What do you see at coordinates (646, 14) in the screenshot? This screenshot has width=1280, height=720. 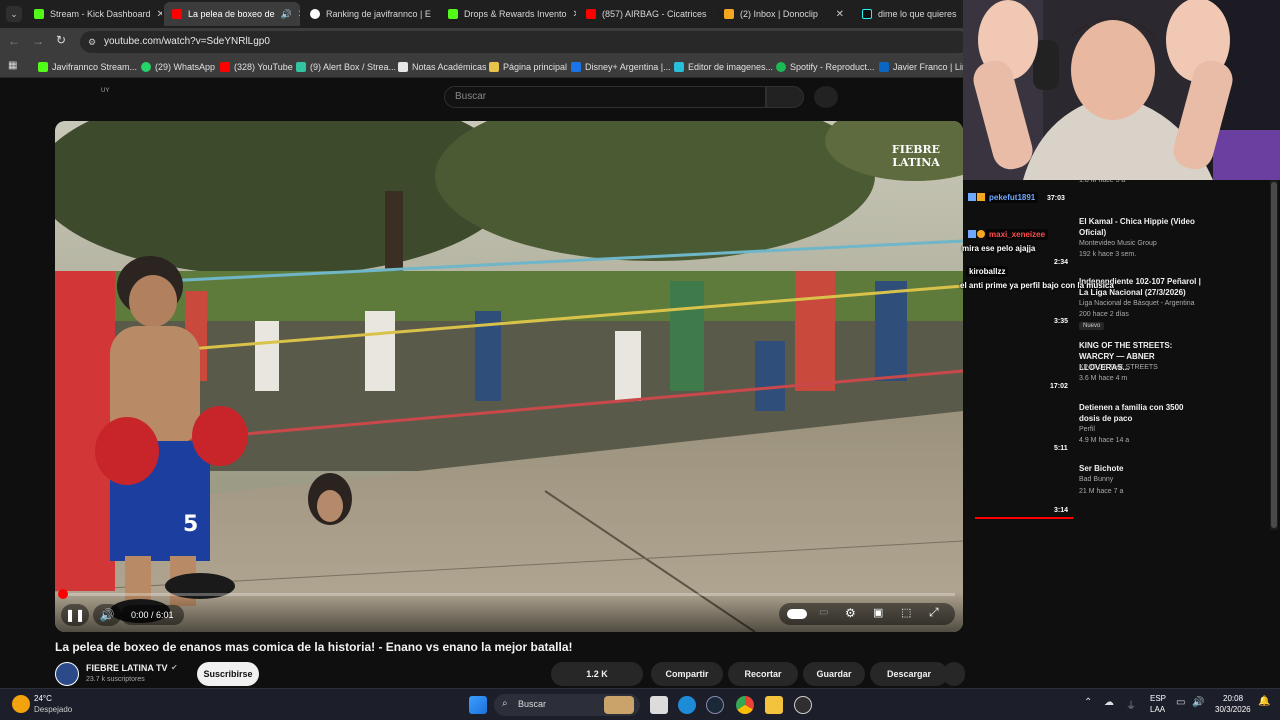 I see `tab-airbag: (857) AIRBAG - Cicatrices ✕` at bounding box center [646, 14].